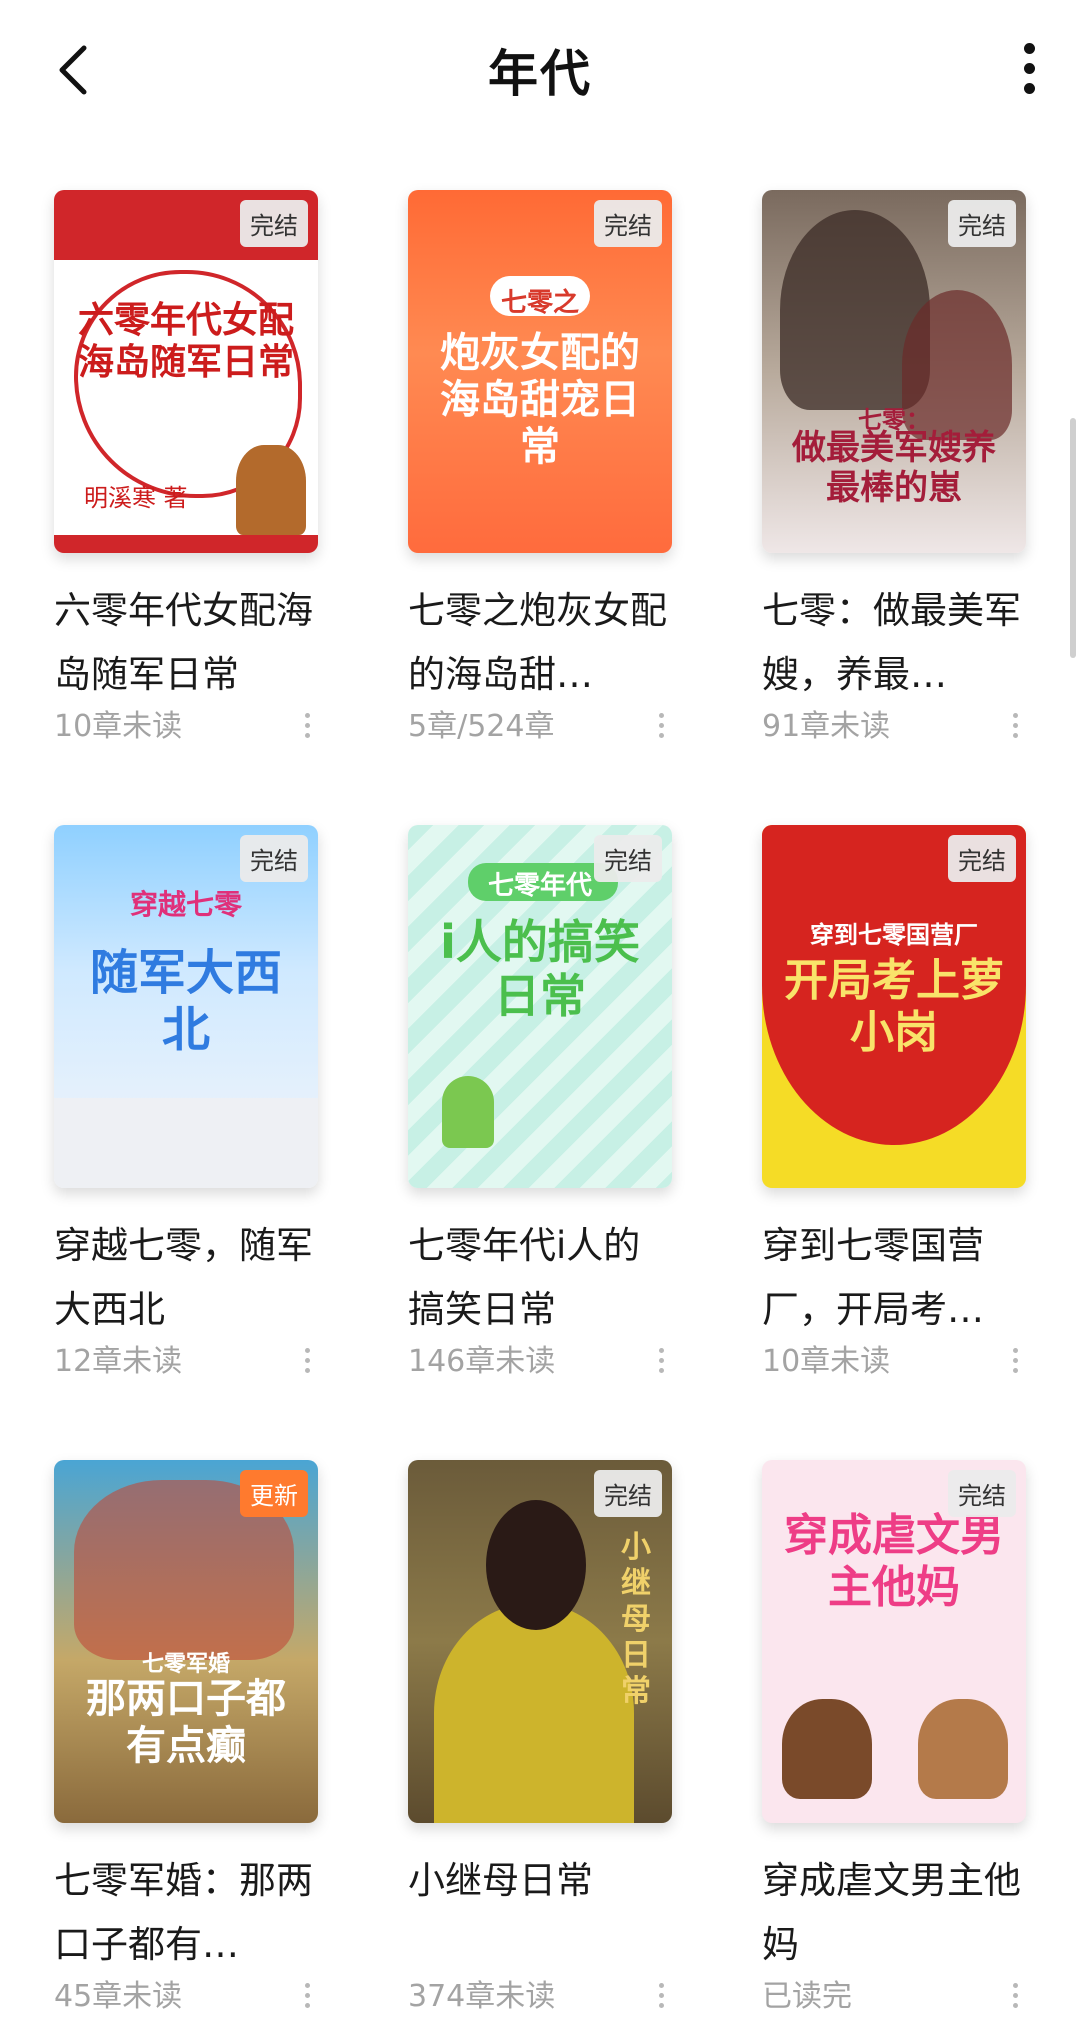 Image resolution: width=1080 pixels, height=2017 pixels. Describe the element at coordinates (482, 1361) in the screenshot. I see `reading-progress: 146章未读` at that location.